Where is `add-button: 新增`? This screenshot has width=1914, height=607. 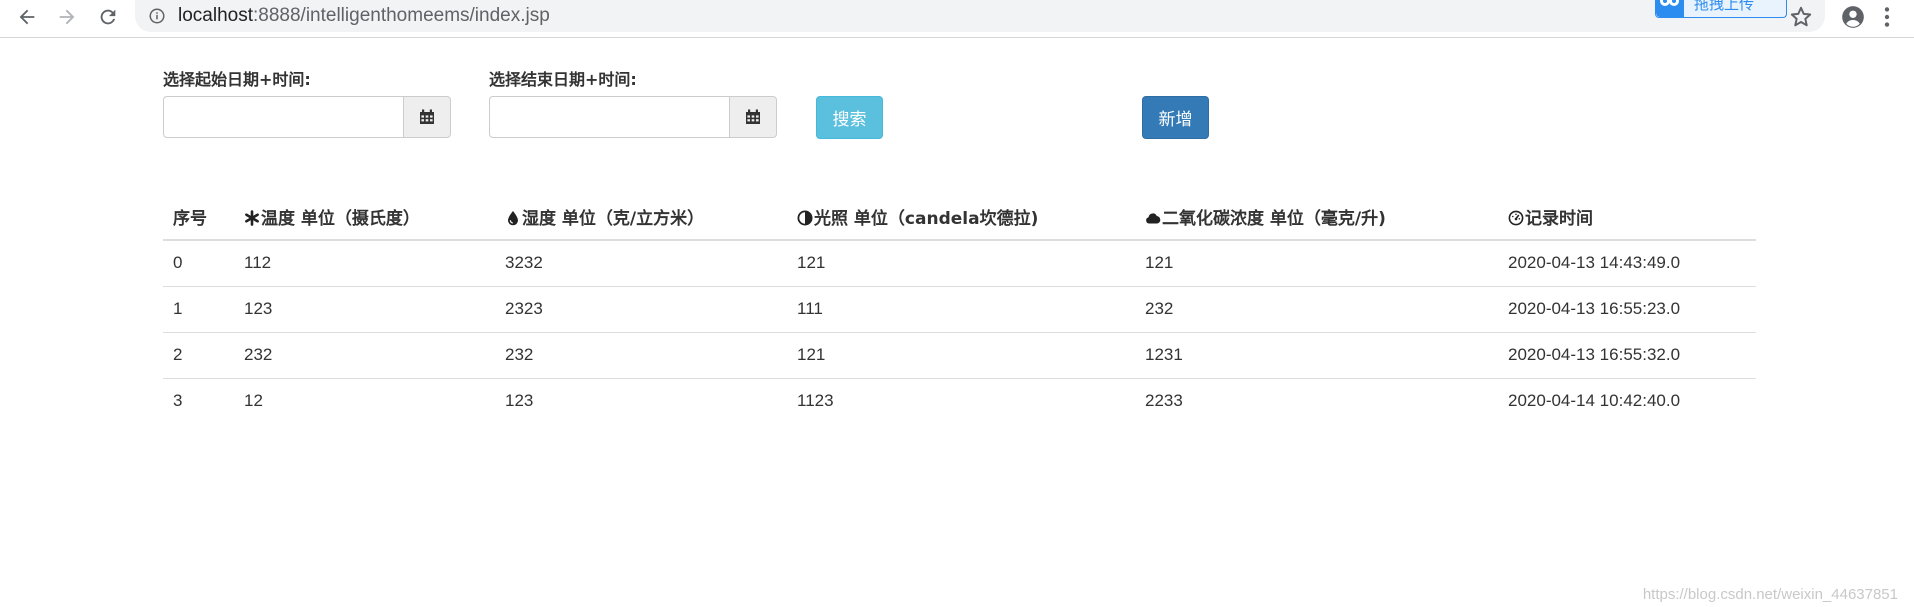 add-button: 新增 is located at coordinates (1175, 117).